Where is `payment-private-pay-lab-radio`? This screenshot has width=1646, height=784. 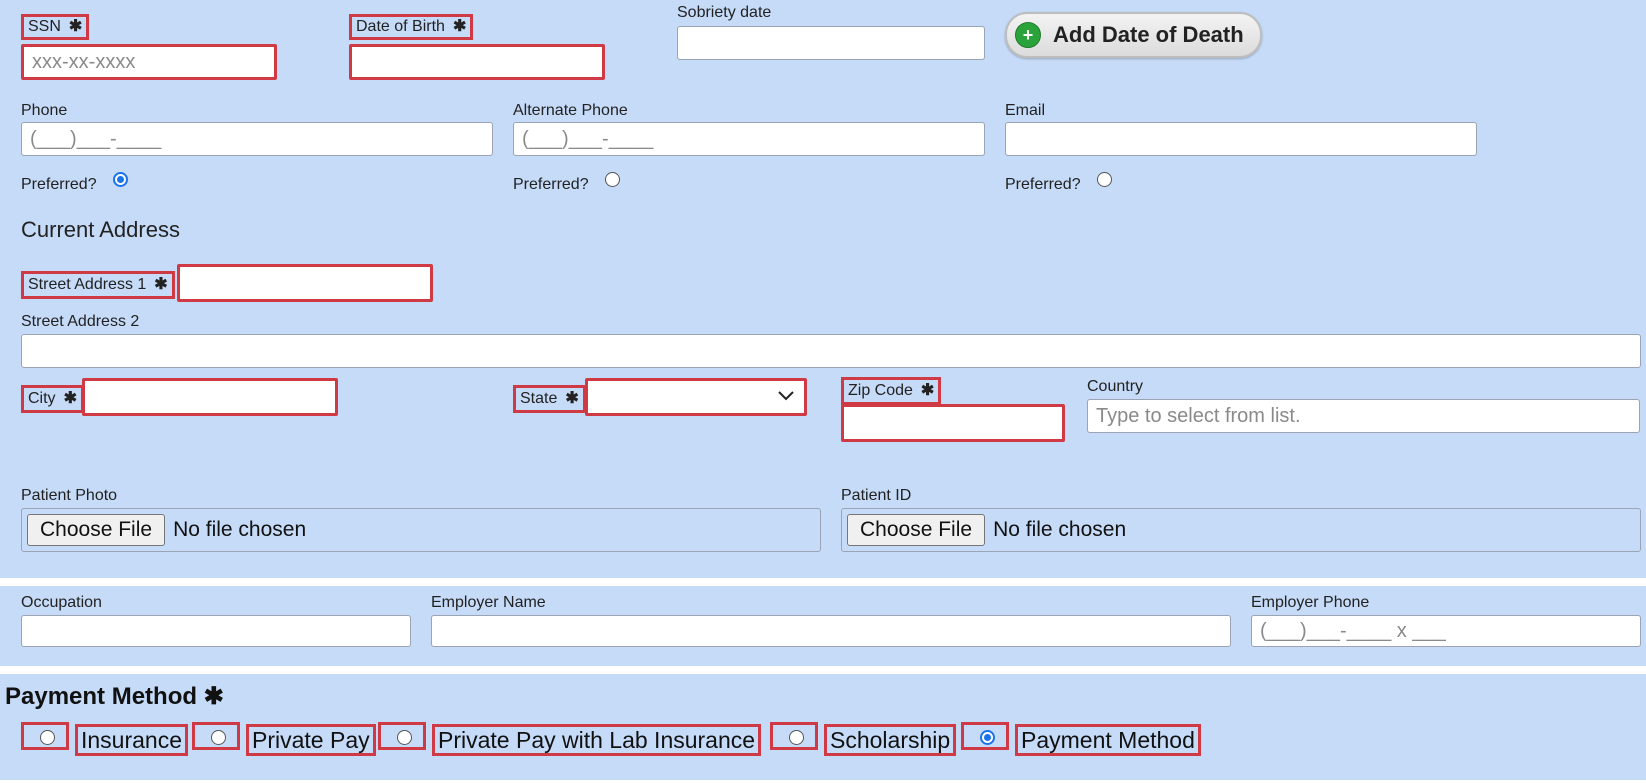
payment-private-pay-lab-radio is located at coordinates (404, 737).